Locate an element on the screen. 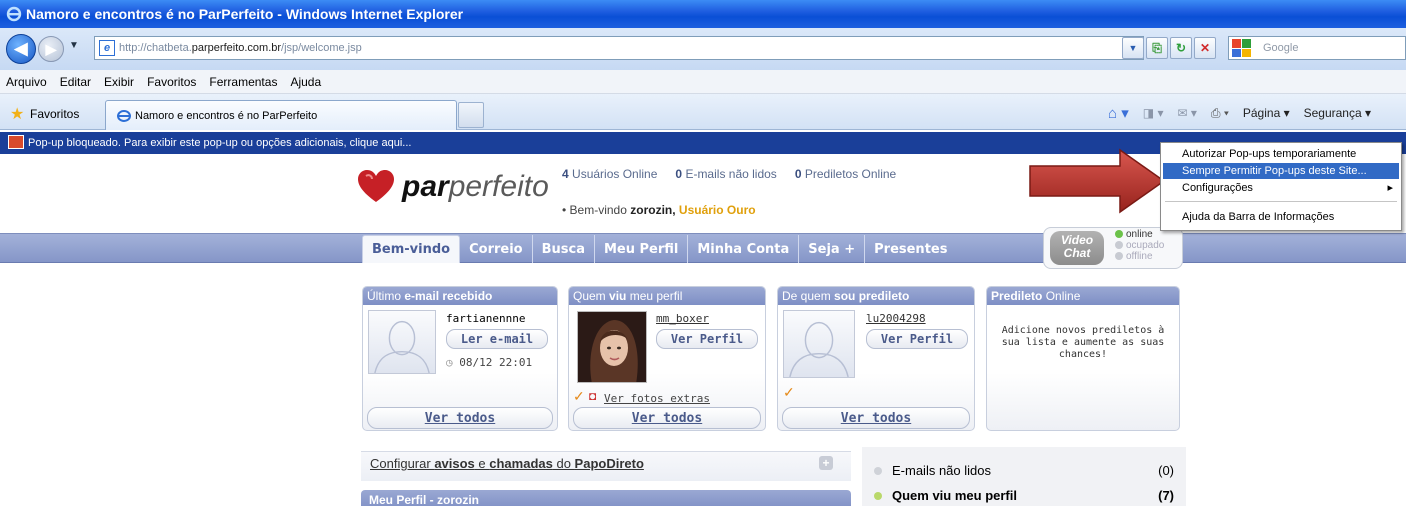 This screenshot has height=506, width=1406. logo-light: perfeito is located at coordinates (498, 186).